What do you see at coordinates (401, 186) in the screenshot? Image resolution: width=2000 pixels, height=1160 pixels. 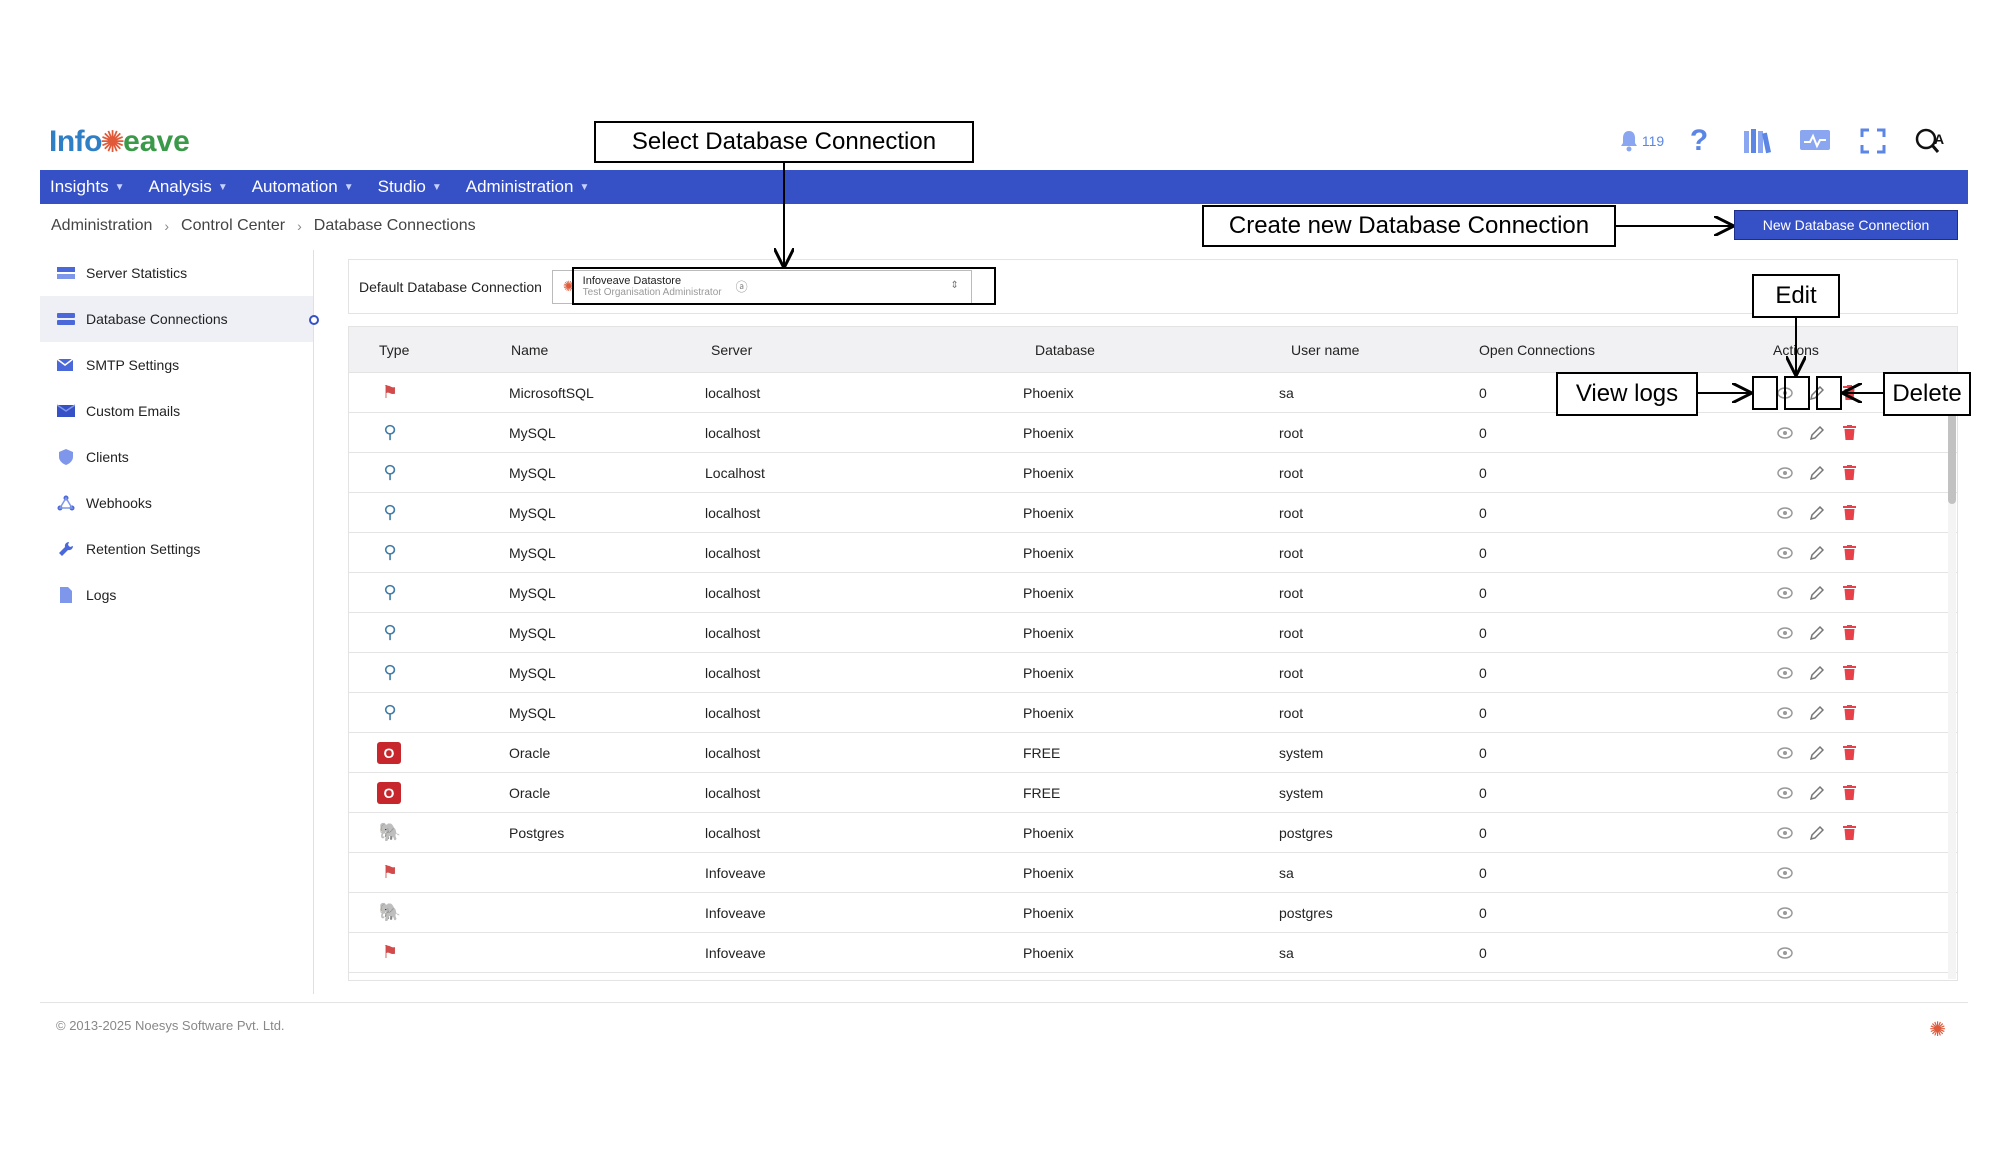 I see `nav-label: Studio` at bounding box center [401, 186].